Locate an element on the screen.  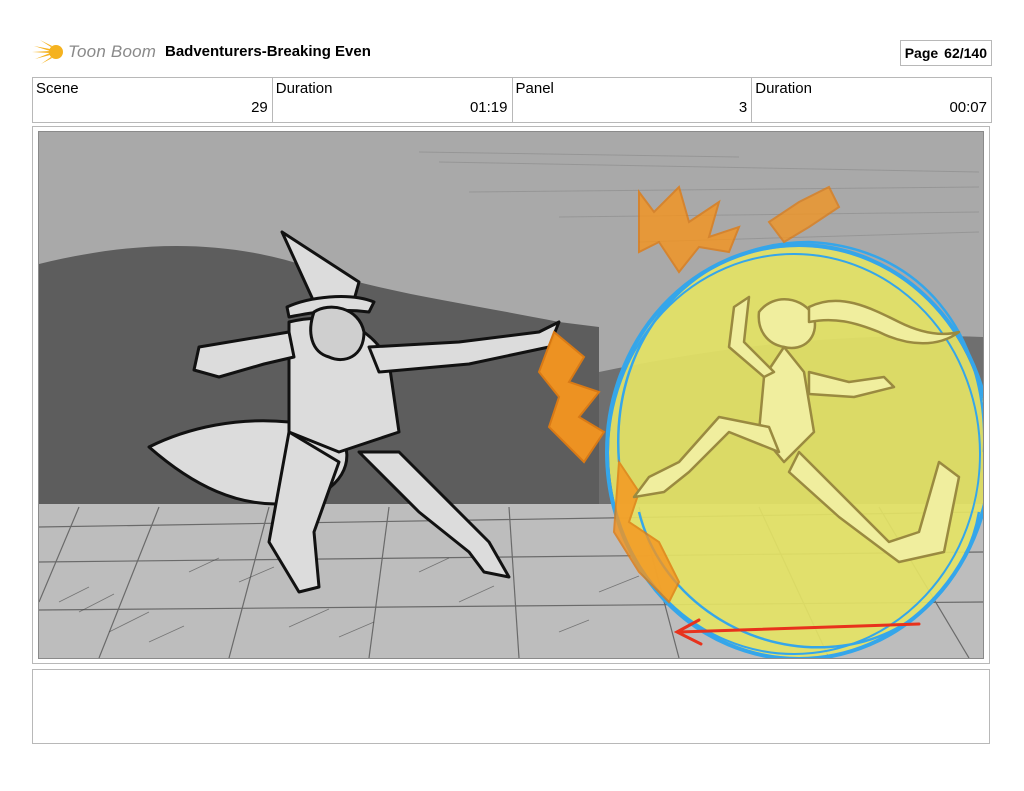
brand-name: Toon Boom is located at coordinates (112, 51).